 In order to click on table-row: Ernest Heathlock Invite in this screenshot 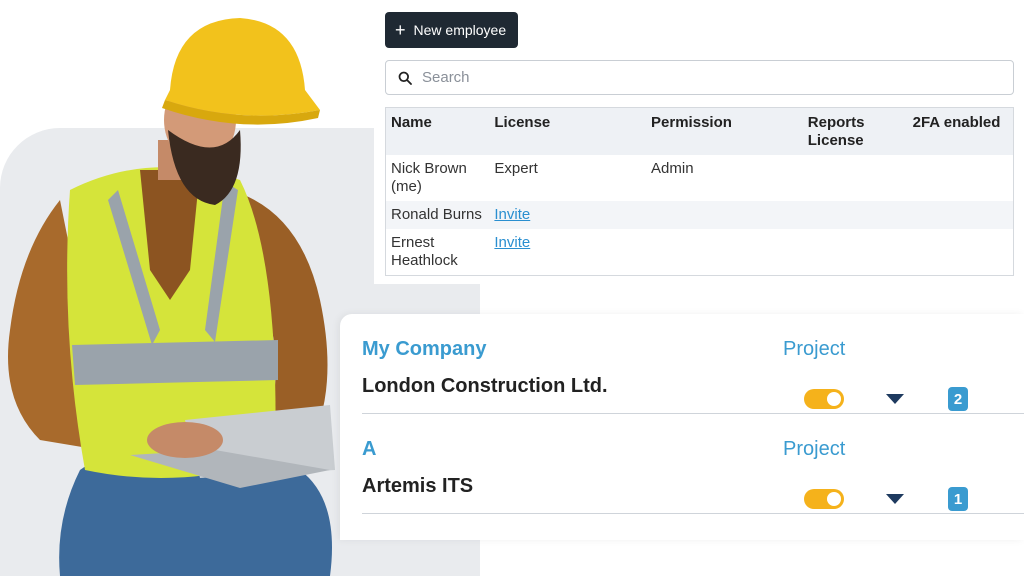, I will do `click(700, 252)`.